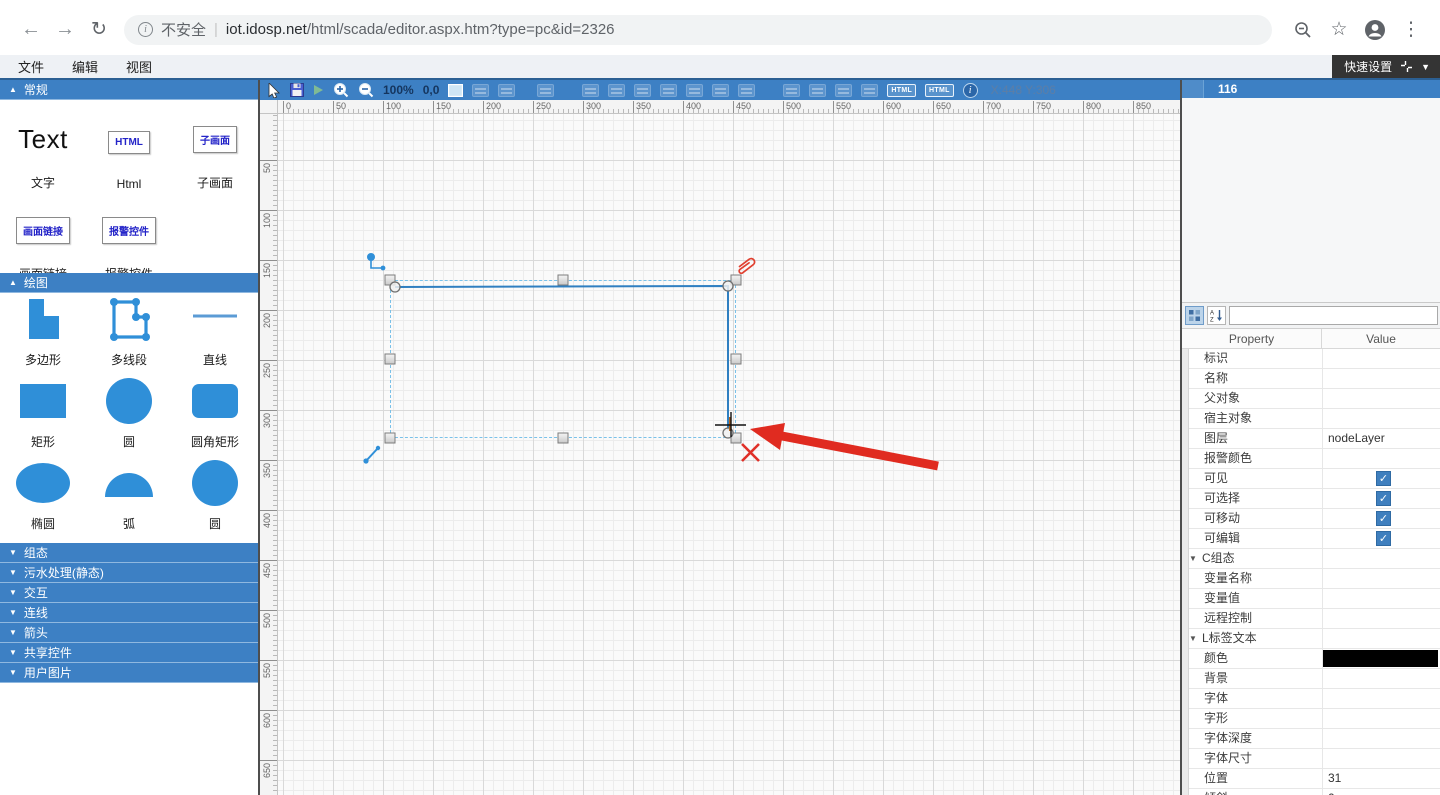  Describe the element at coordinates (129, 500) in the screenshot. I see `tool-arc-tool-7: 弧` at that location.